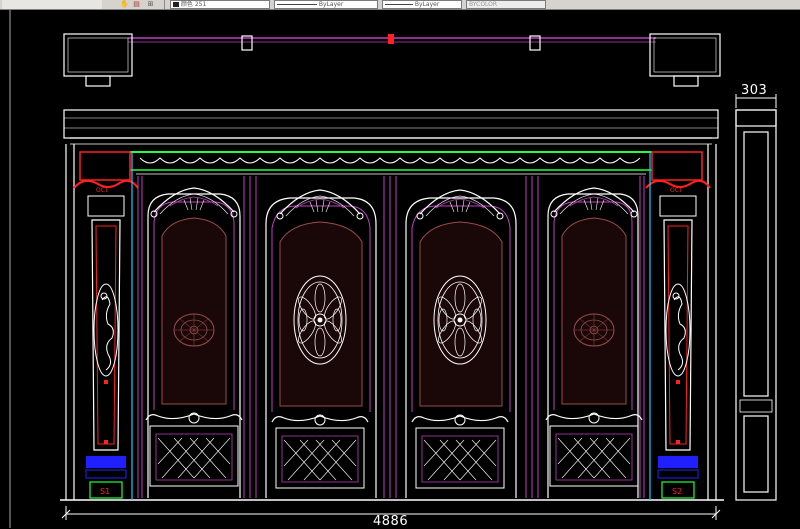  I want to click on dimension-side-label: 303, so click(754, 90).